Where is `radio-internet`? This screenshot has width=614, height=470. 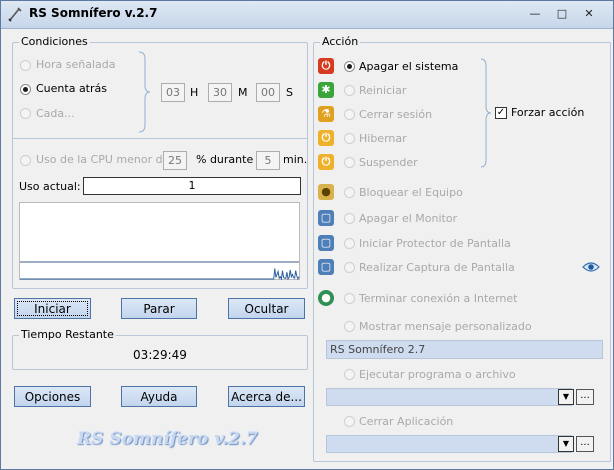 radio-internet is located at coordinates (349, 298).